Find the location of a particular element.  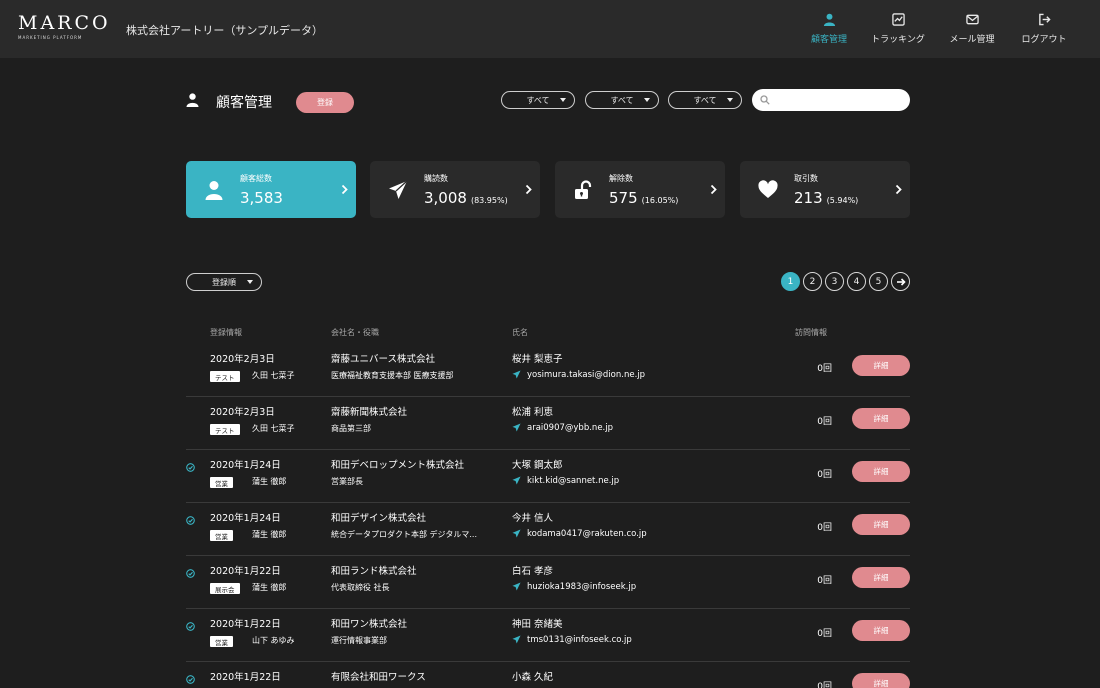

stat-value: 575 (16.05%) is located at coordinates (644, 198).